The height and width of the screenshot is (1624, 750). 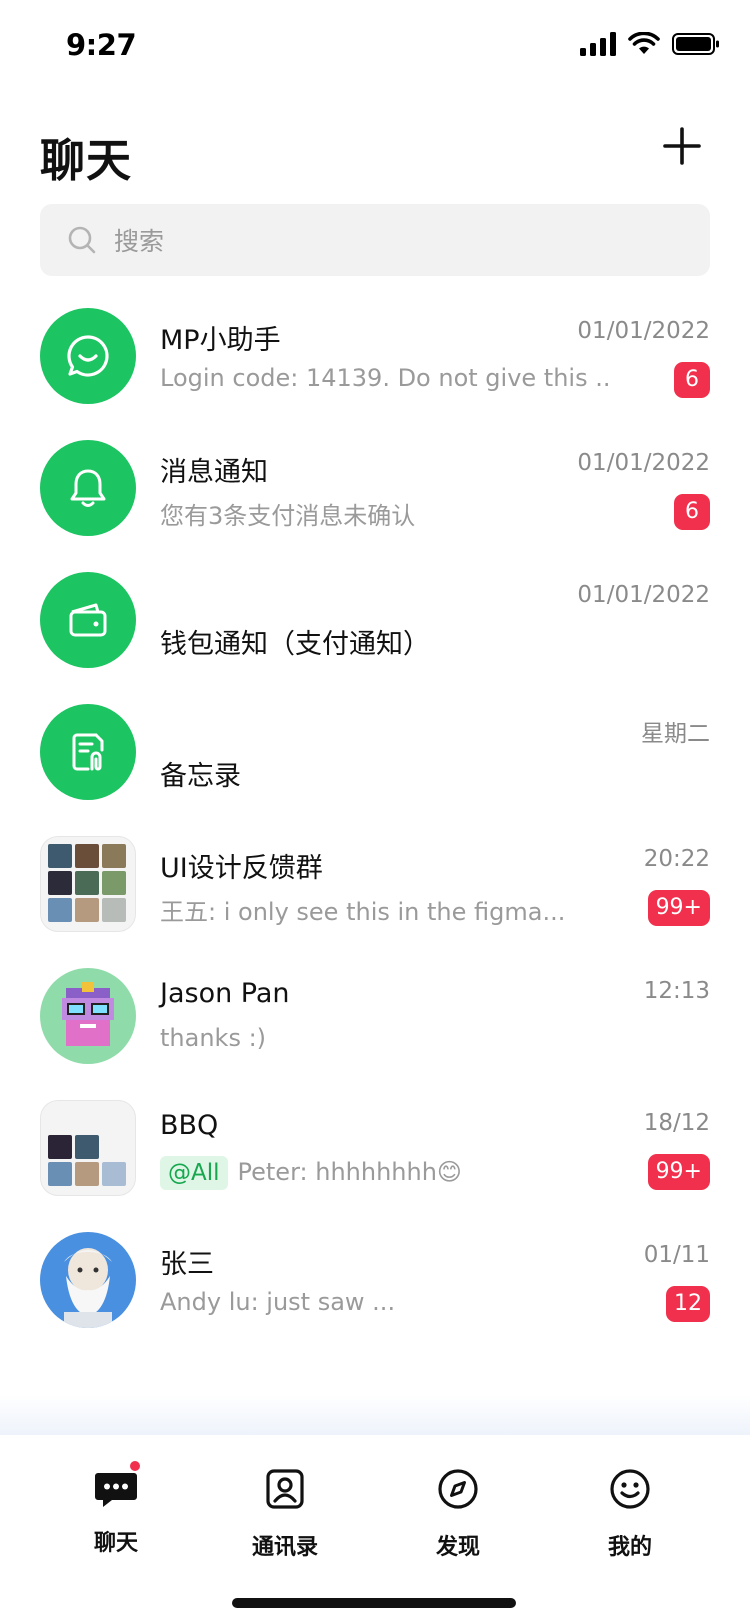 What do you see at coordinates (375, 1026) in the screenshot?
I see `chat-row-jason-pan: Jason Pan 12:13 thanks :)` at bounding box center [375, 1026].